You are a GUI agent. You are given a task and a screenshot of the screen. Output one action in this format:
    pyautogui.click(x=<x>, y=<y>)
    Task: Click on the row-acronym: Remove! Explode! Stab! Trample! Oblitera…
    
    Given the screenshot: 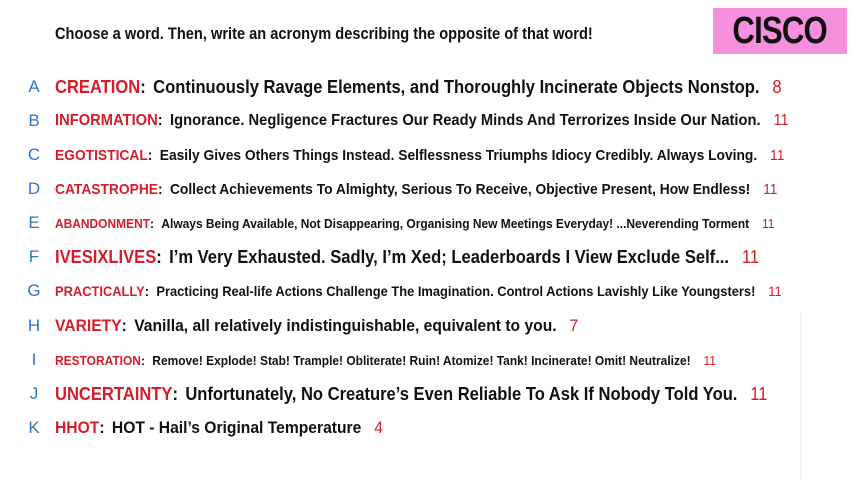 What is the action you would take?
    pyautogui.click(x=421, y=360)
    